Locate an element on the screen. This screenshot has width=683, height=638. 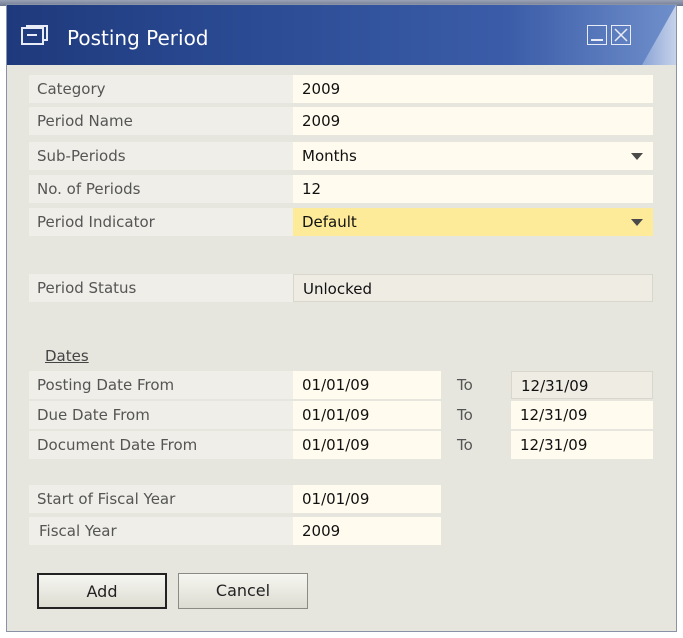
window-form-icon is located at coordinates (36, 36).